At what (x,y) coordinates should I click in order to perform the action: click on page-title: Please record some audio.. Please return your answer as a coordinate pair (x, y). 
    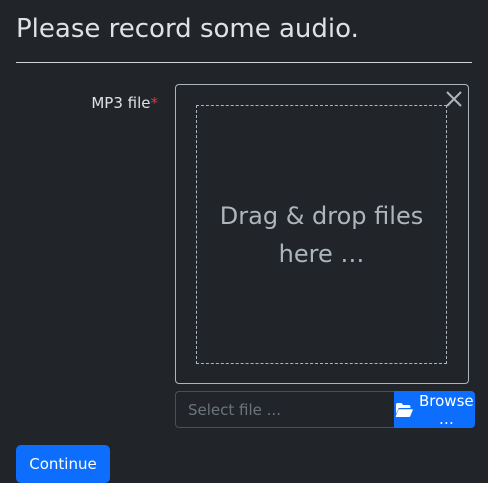
    Looking at the image, I should click on (187, 29).